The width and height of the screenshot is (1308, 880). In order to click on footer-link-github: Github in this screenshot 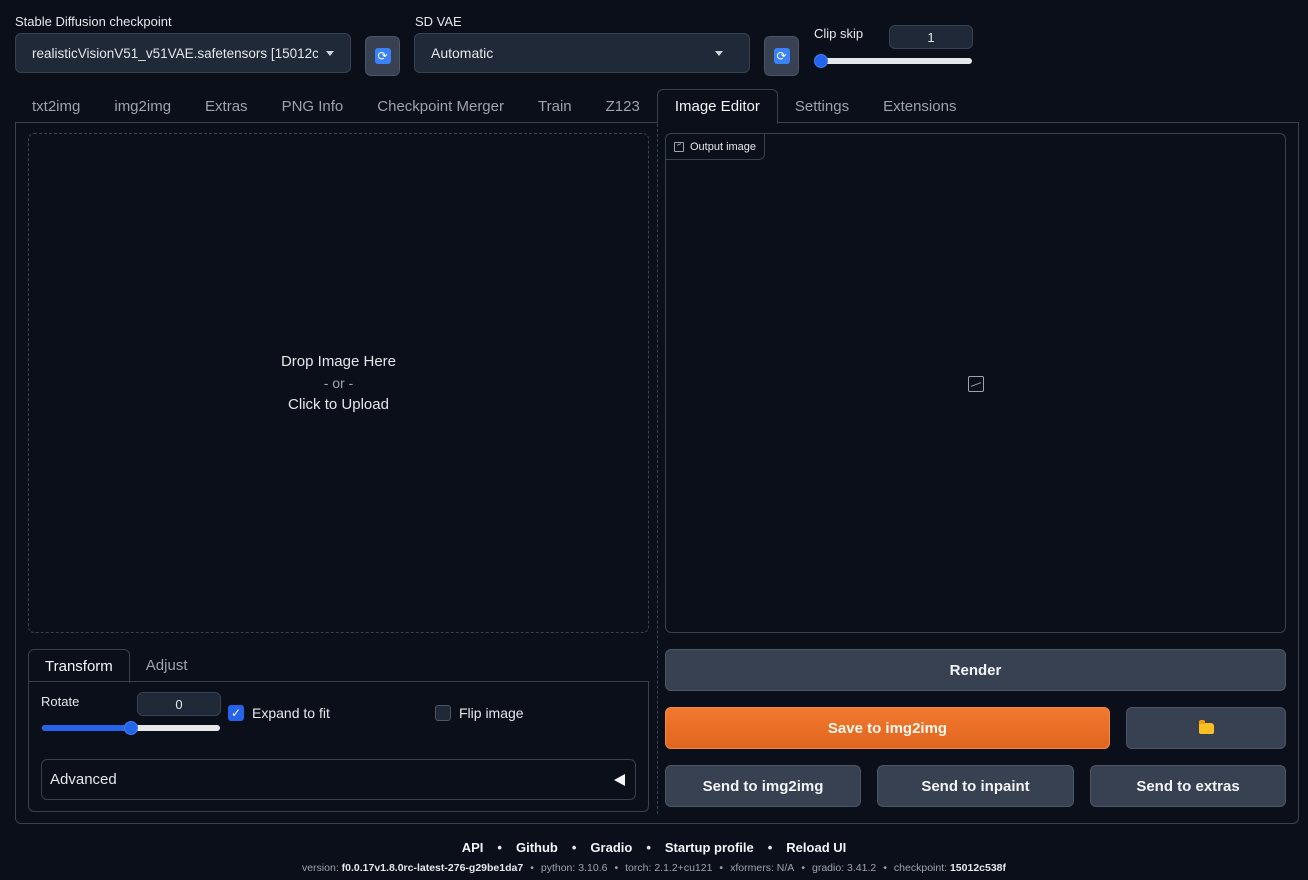, I will do `click(537, 847)`.